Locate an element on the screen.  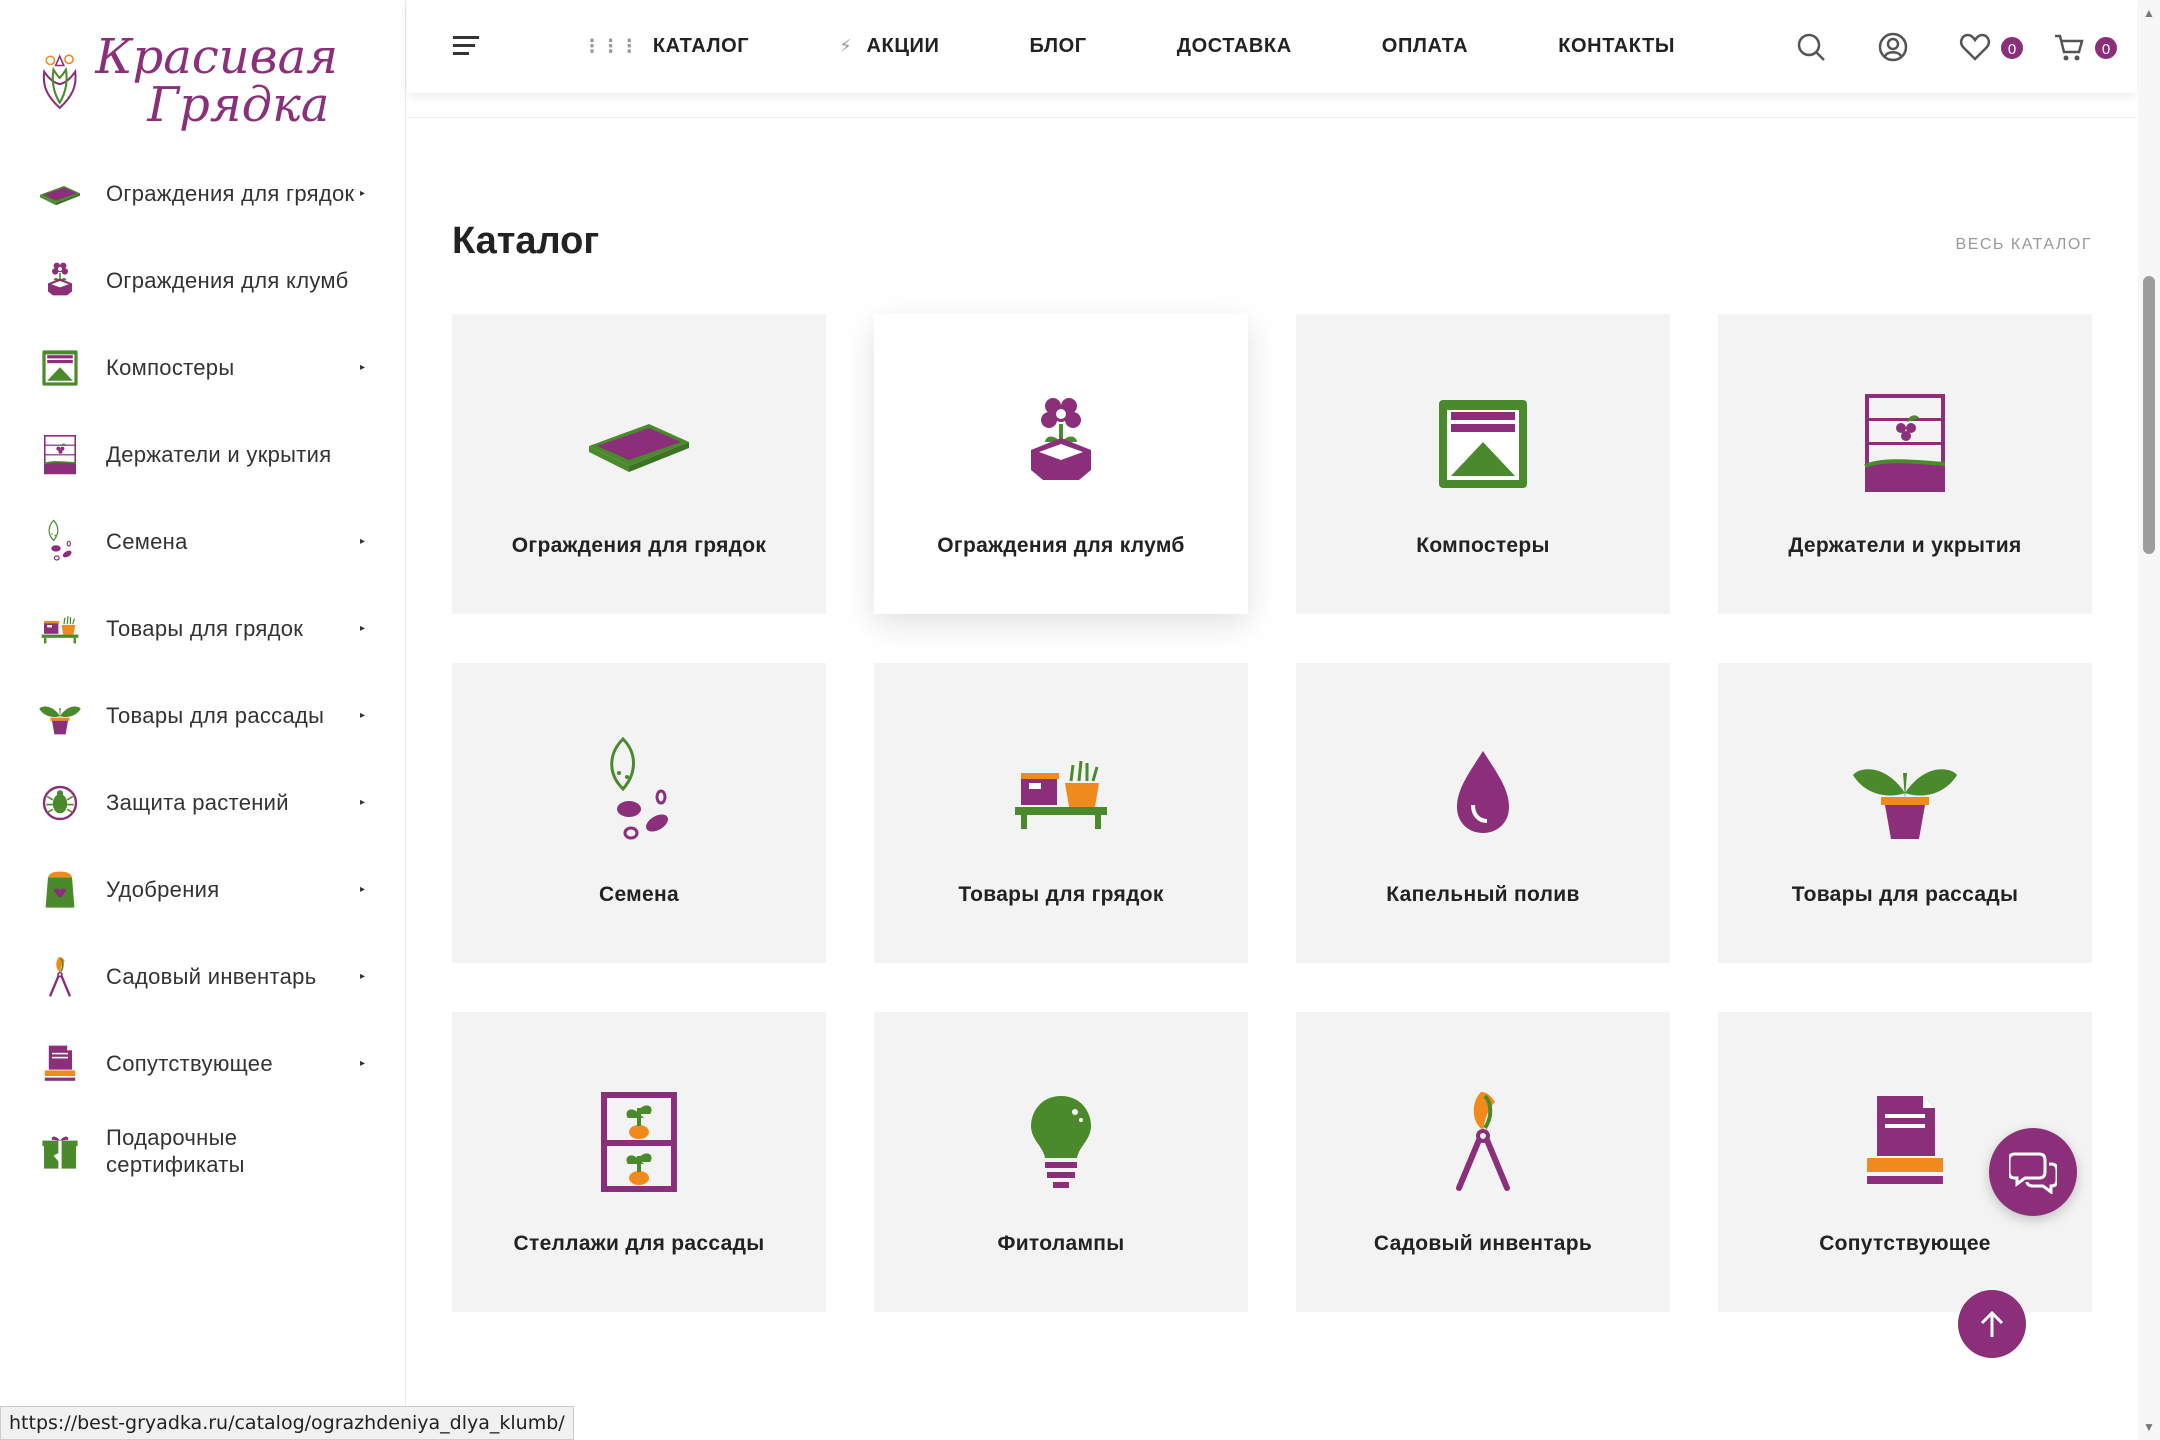
sidebar-item: Семена ▸ is located at coordinates (203, 541).